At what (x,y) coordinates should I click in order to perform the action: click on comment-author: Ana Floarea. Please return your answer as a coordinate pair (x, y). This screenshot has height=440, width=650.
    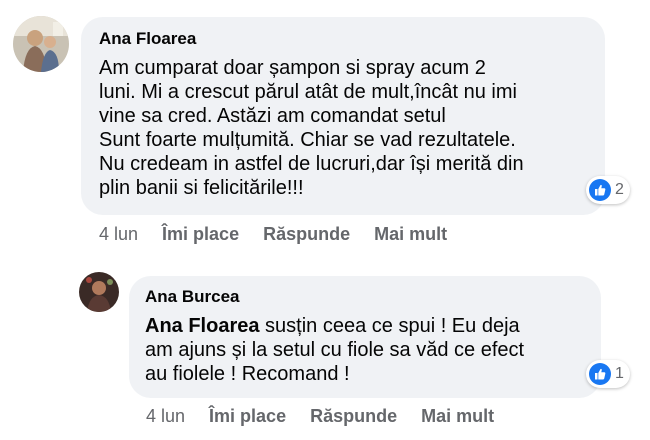
    Looking at the image, I should click on (344, 39).